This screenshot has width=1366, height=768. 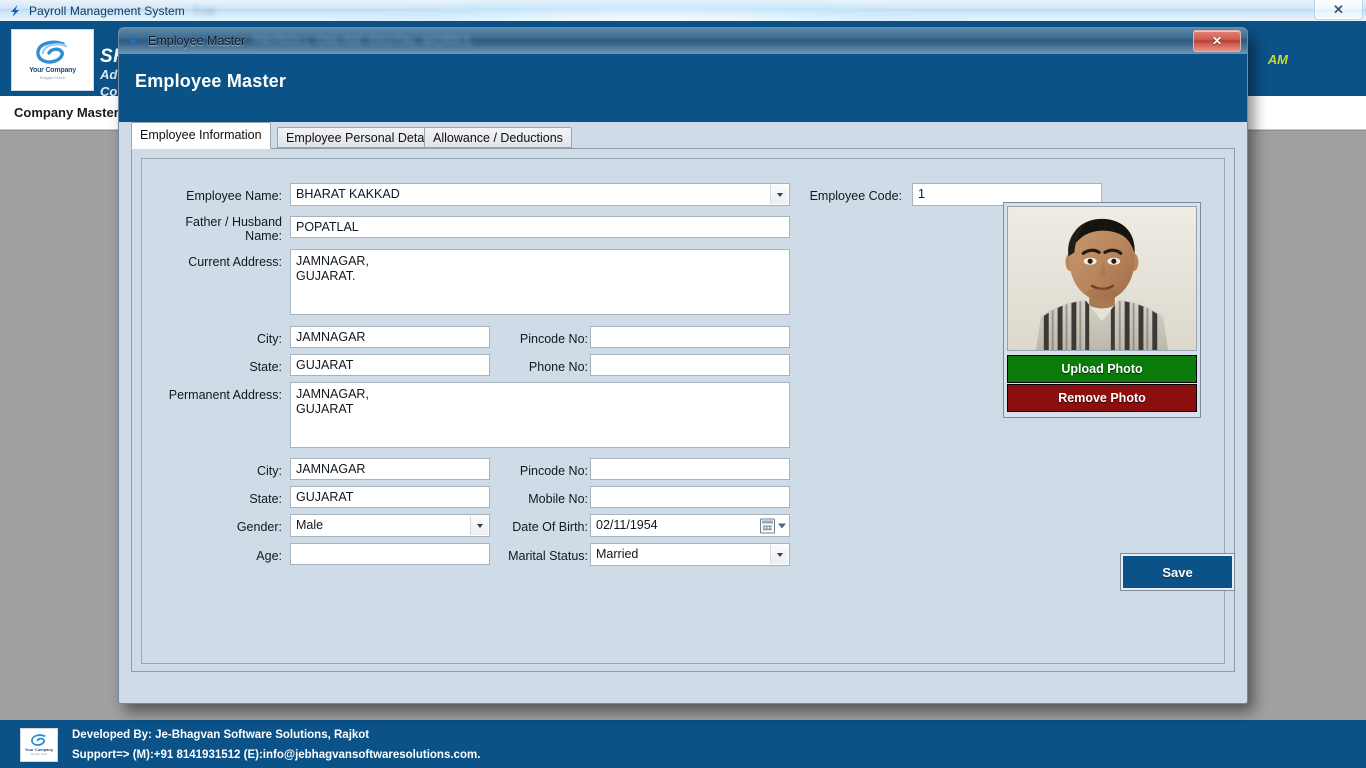 What do you see at coordinates (650, 10) in the screenshot?
I see `titlebar-glow` at bounding box center [650, 10].